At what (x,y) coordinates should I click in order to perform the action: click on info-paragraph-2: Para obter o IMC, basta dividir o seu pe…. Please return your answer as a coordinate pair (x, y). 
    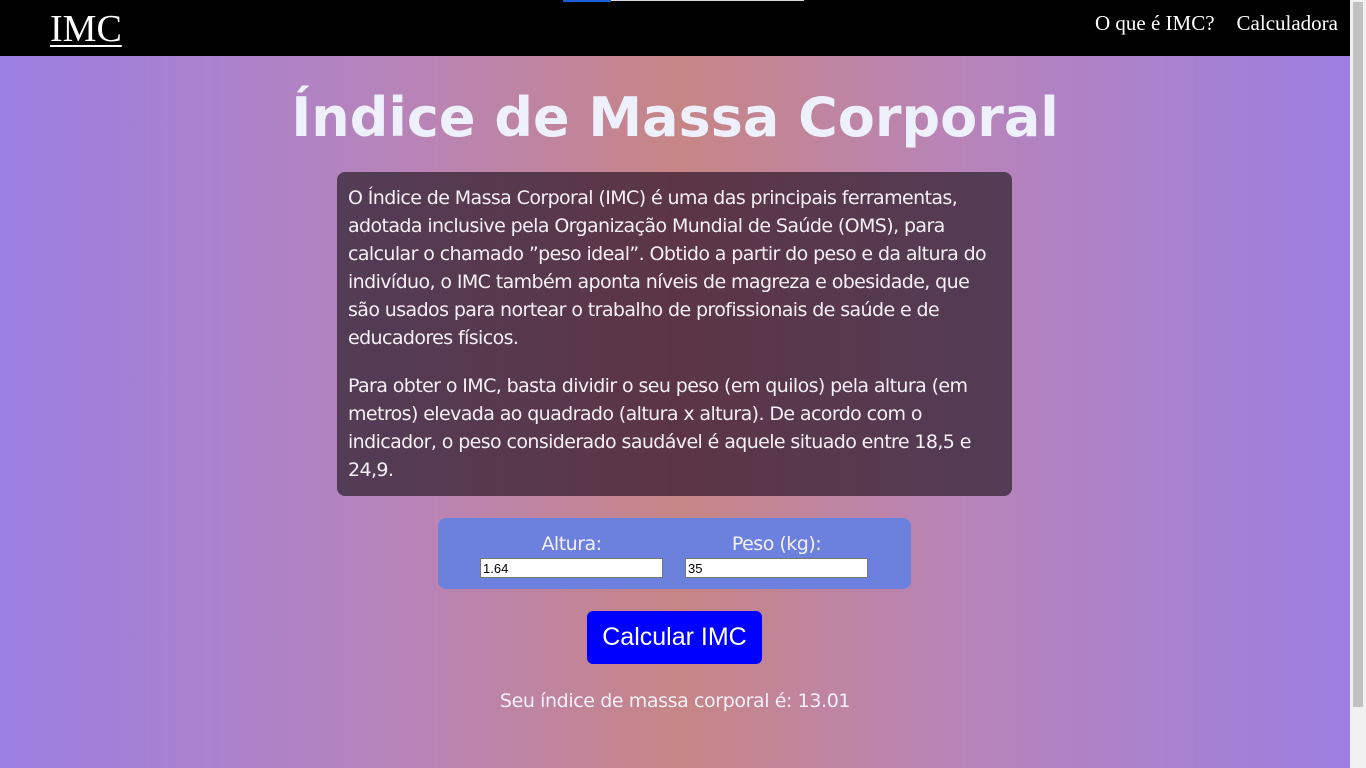
    Looking at the image, I should click on (659, 428).